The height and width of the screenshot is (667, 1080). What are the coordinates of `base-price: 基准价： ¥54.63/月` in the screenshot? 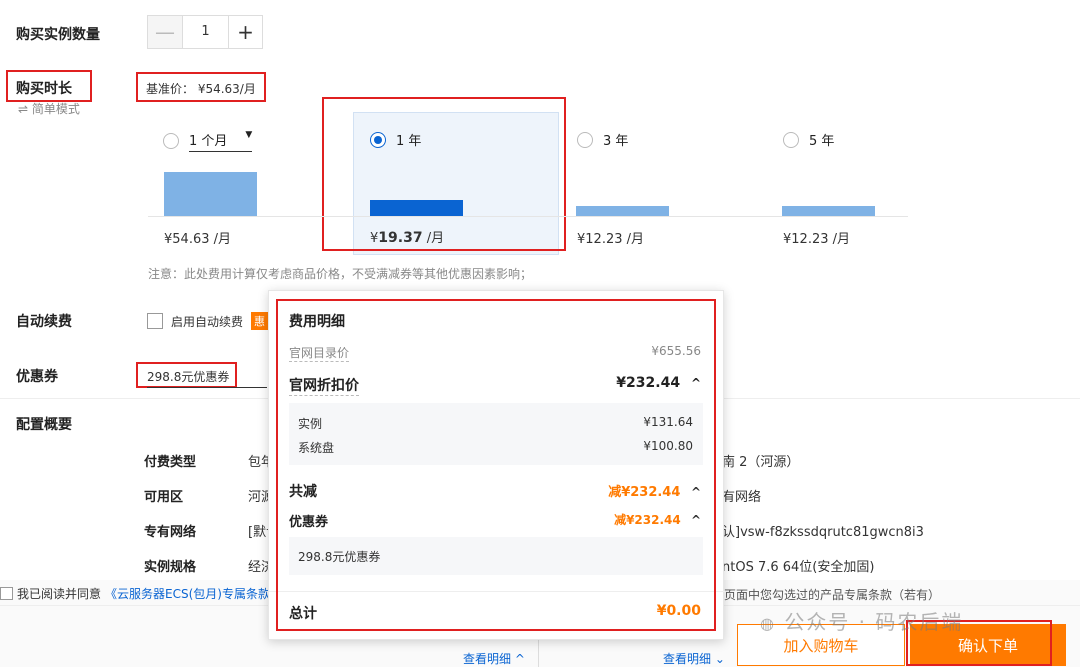 It's located at (201, 89).